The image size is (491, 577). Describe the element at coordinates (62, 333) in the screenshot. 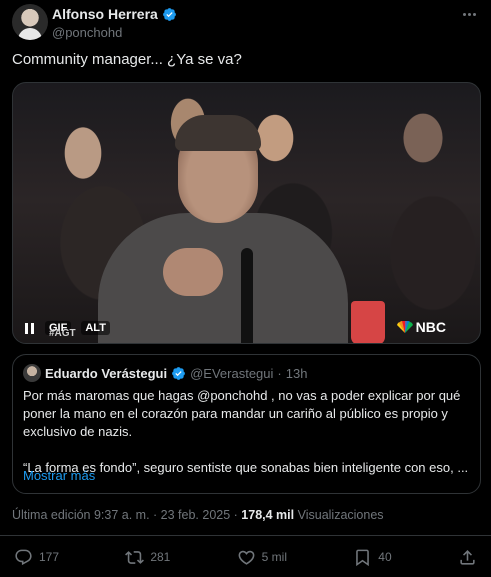

I see `agt-tag: #AGT` at that location.